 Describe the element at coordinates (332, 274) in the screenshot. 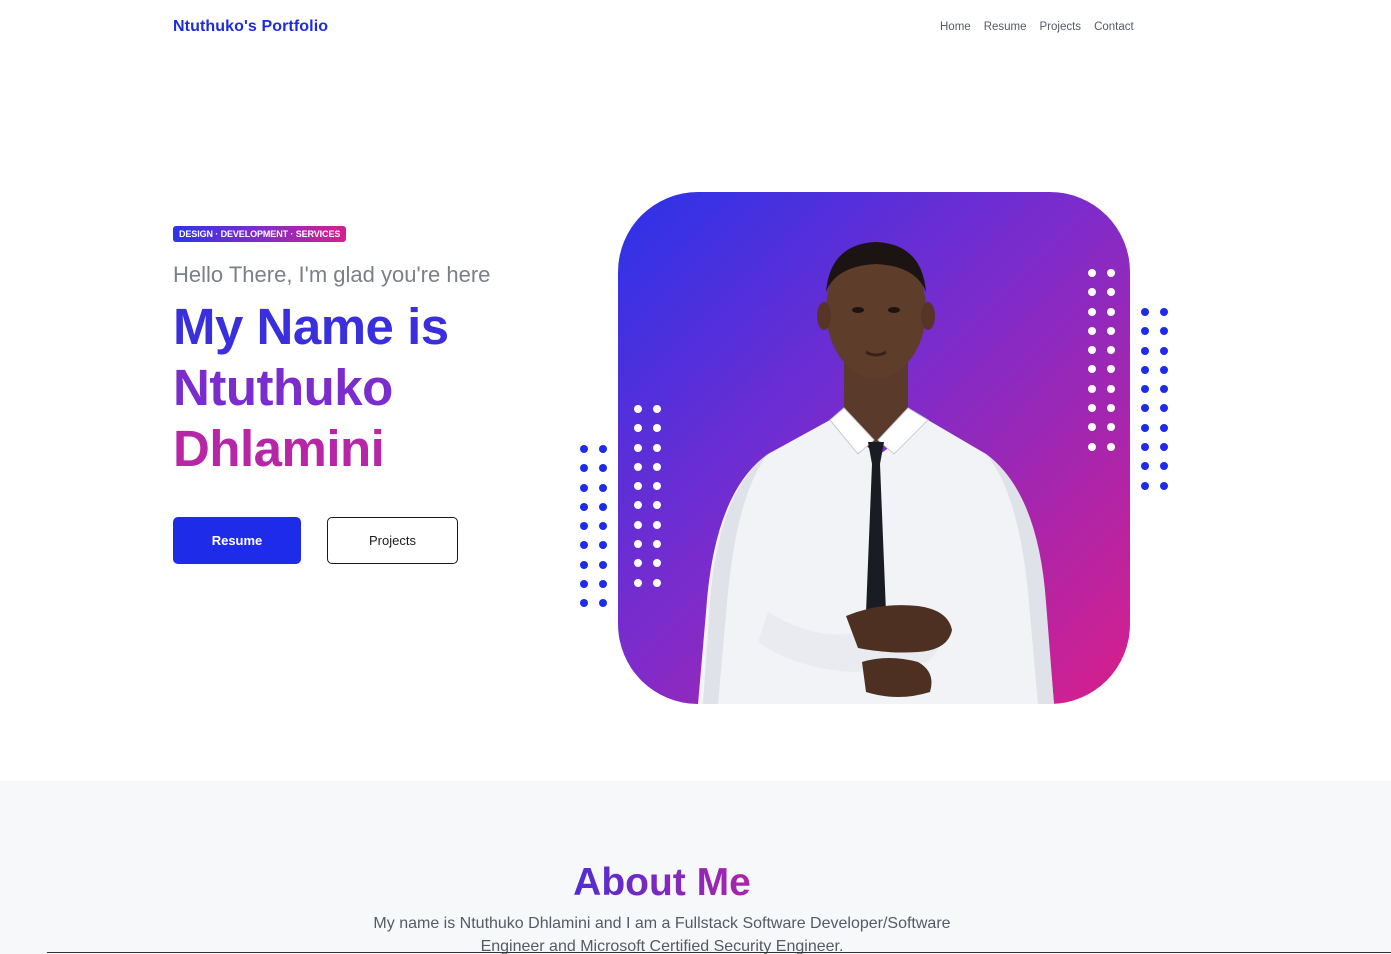

I see `greeting-text: Hello There, I'm glad you're here` at that location.